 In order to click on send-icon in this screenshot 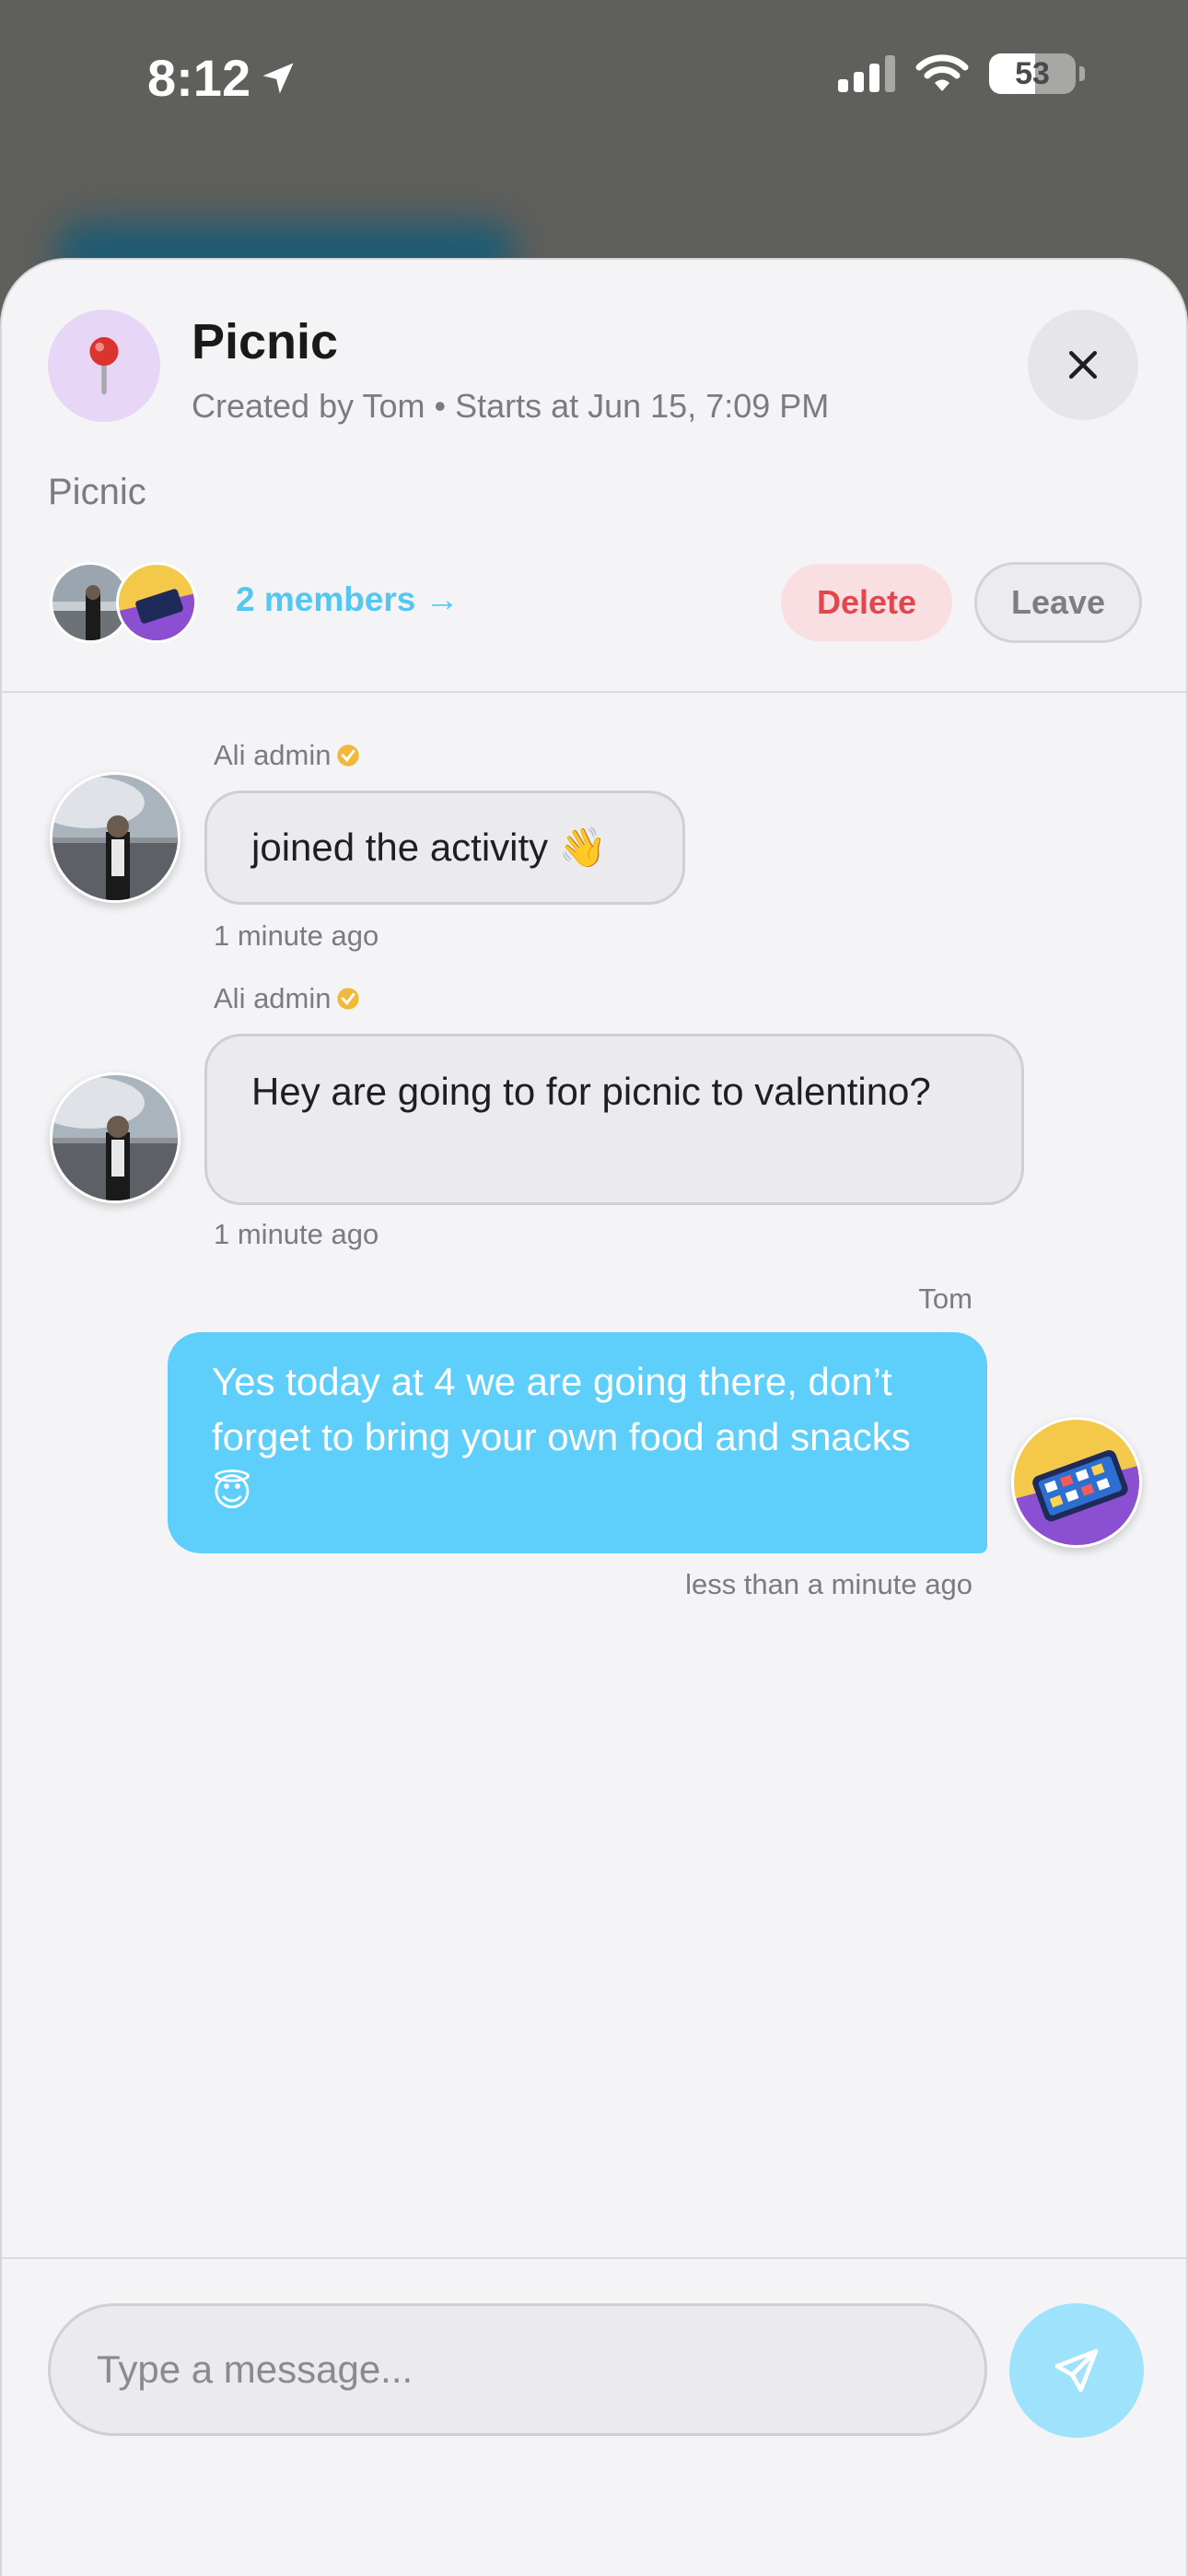, I will do `click(1076, 2370)`.